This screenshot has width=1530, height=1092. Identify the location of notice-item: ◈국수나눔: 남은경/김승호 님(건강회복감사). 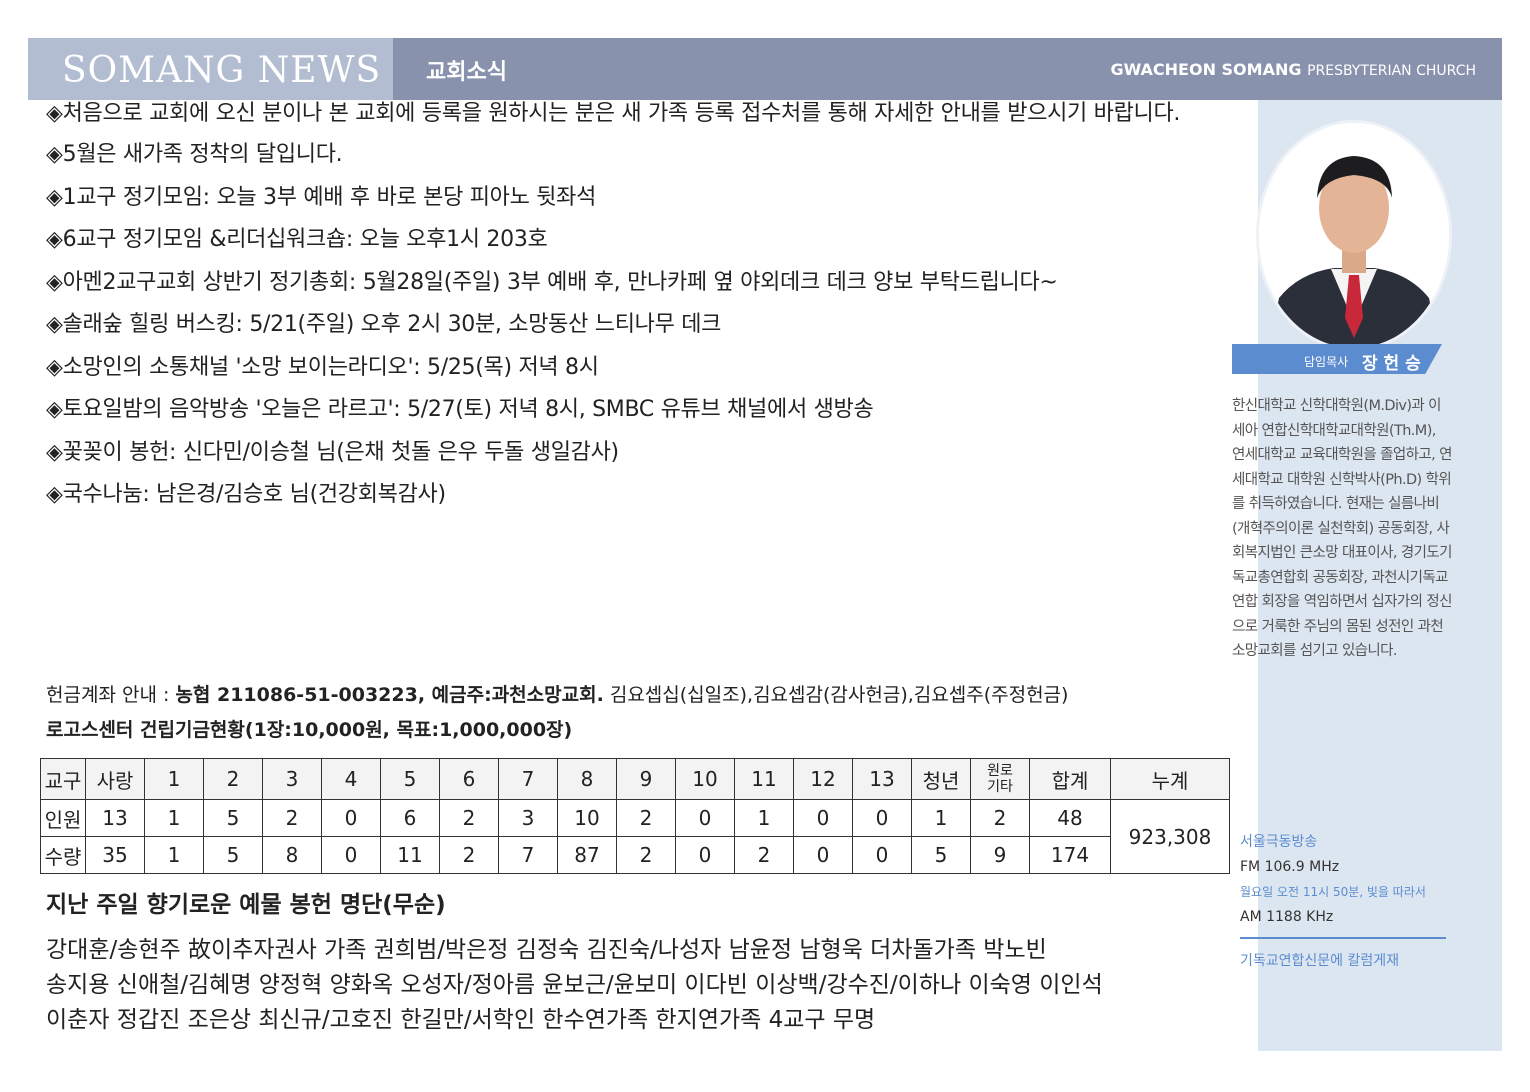
(246, 494).